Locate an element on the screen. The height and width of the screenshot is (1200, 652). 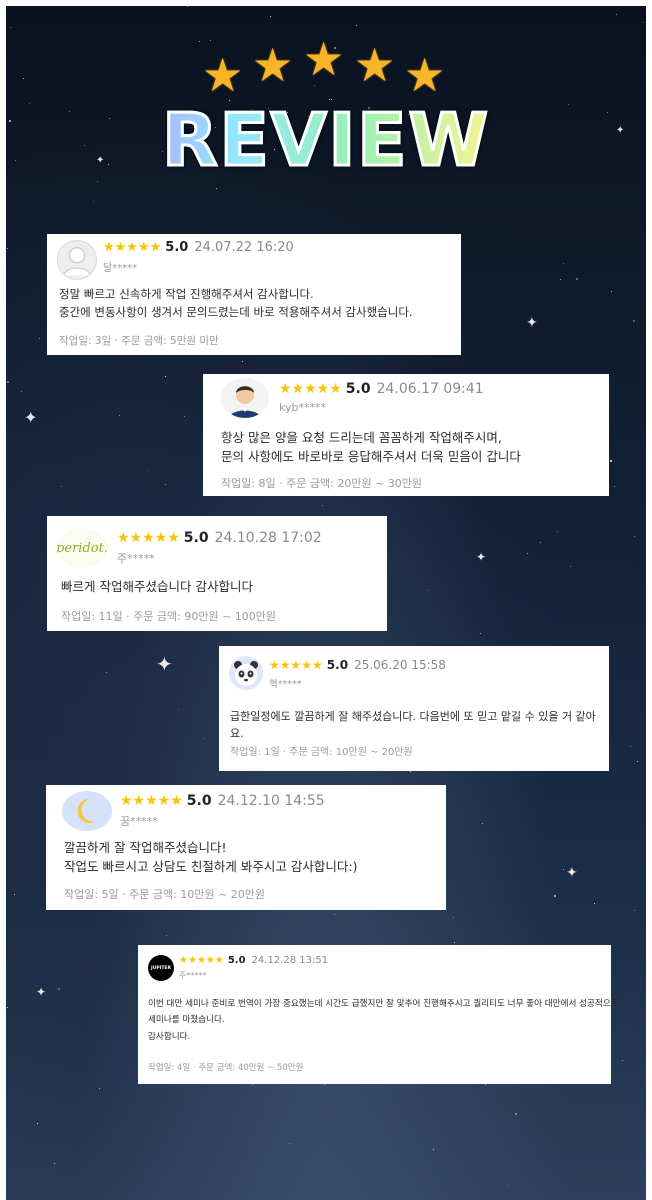
reviewer-name: kyb***** is located at coordinates (302, 407).